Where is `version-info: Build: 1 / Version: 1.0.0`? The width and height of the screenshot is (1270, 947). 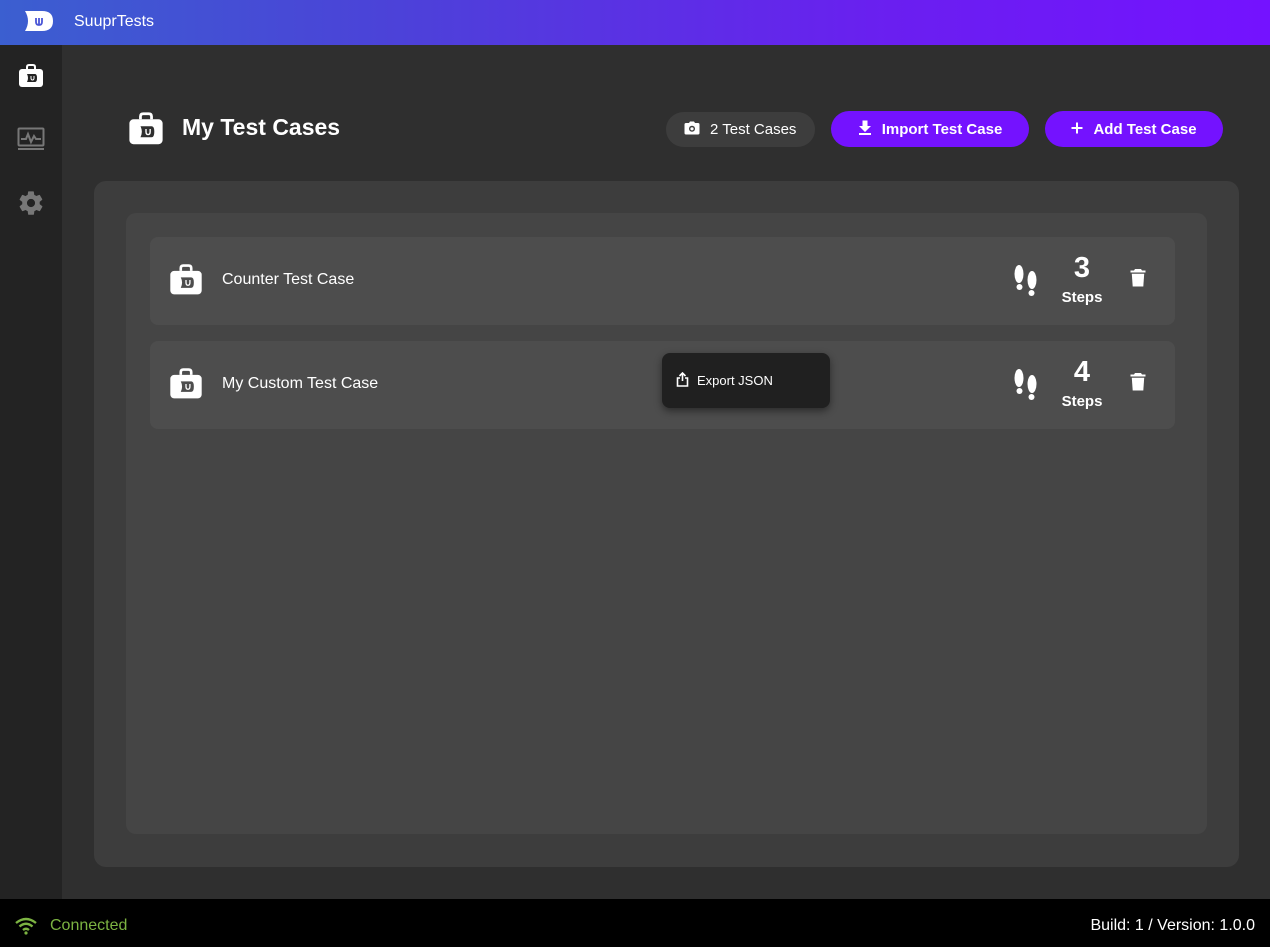
version-info: Build: 1 / Version: 1.0.0 is located at coordinates (1172, 925).